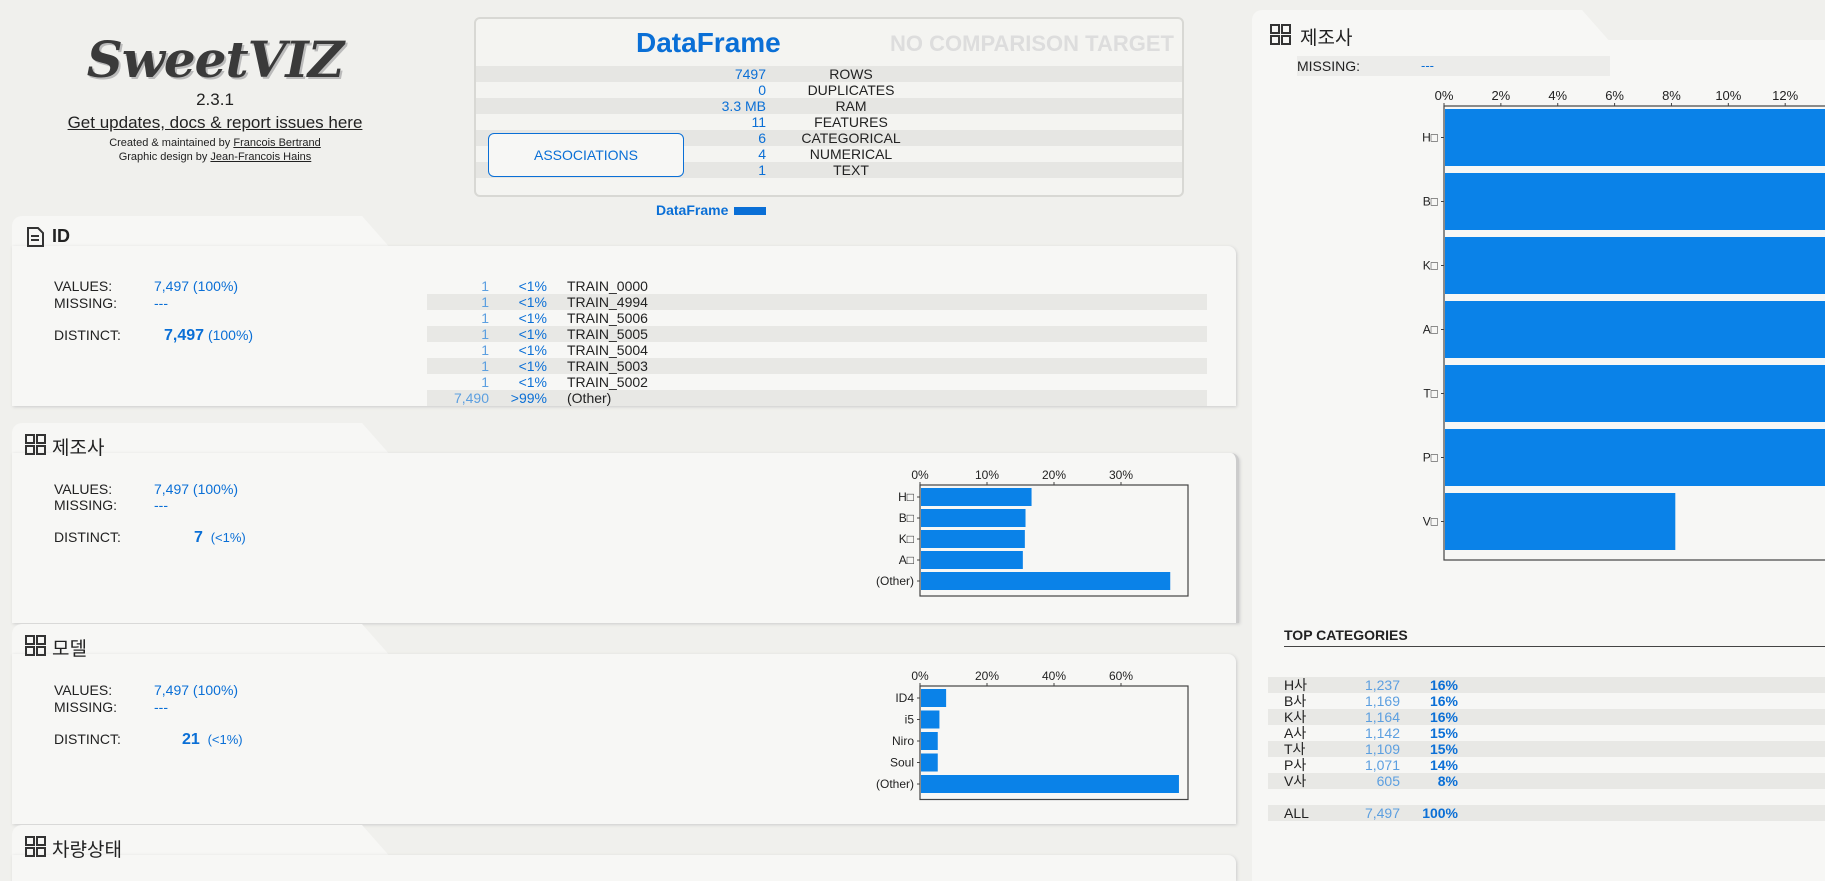 The height and width of the screenshot is (881, 1825). What do you see at coordinates (1671, 95) in the screenshot?
I see `x-tick-label: 8%` at bounding box center [1671, 95].